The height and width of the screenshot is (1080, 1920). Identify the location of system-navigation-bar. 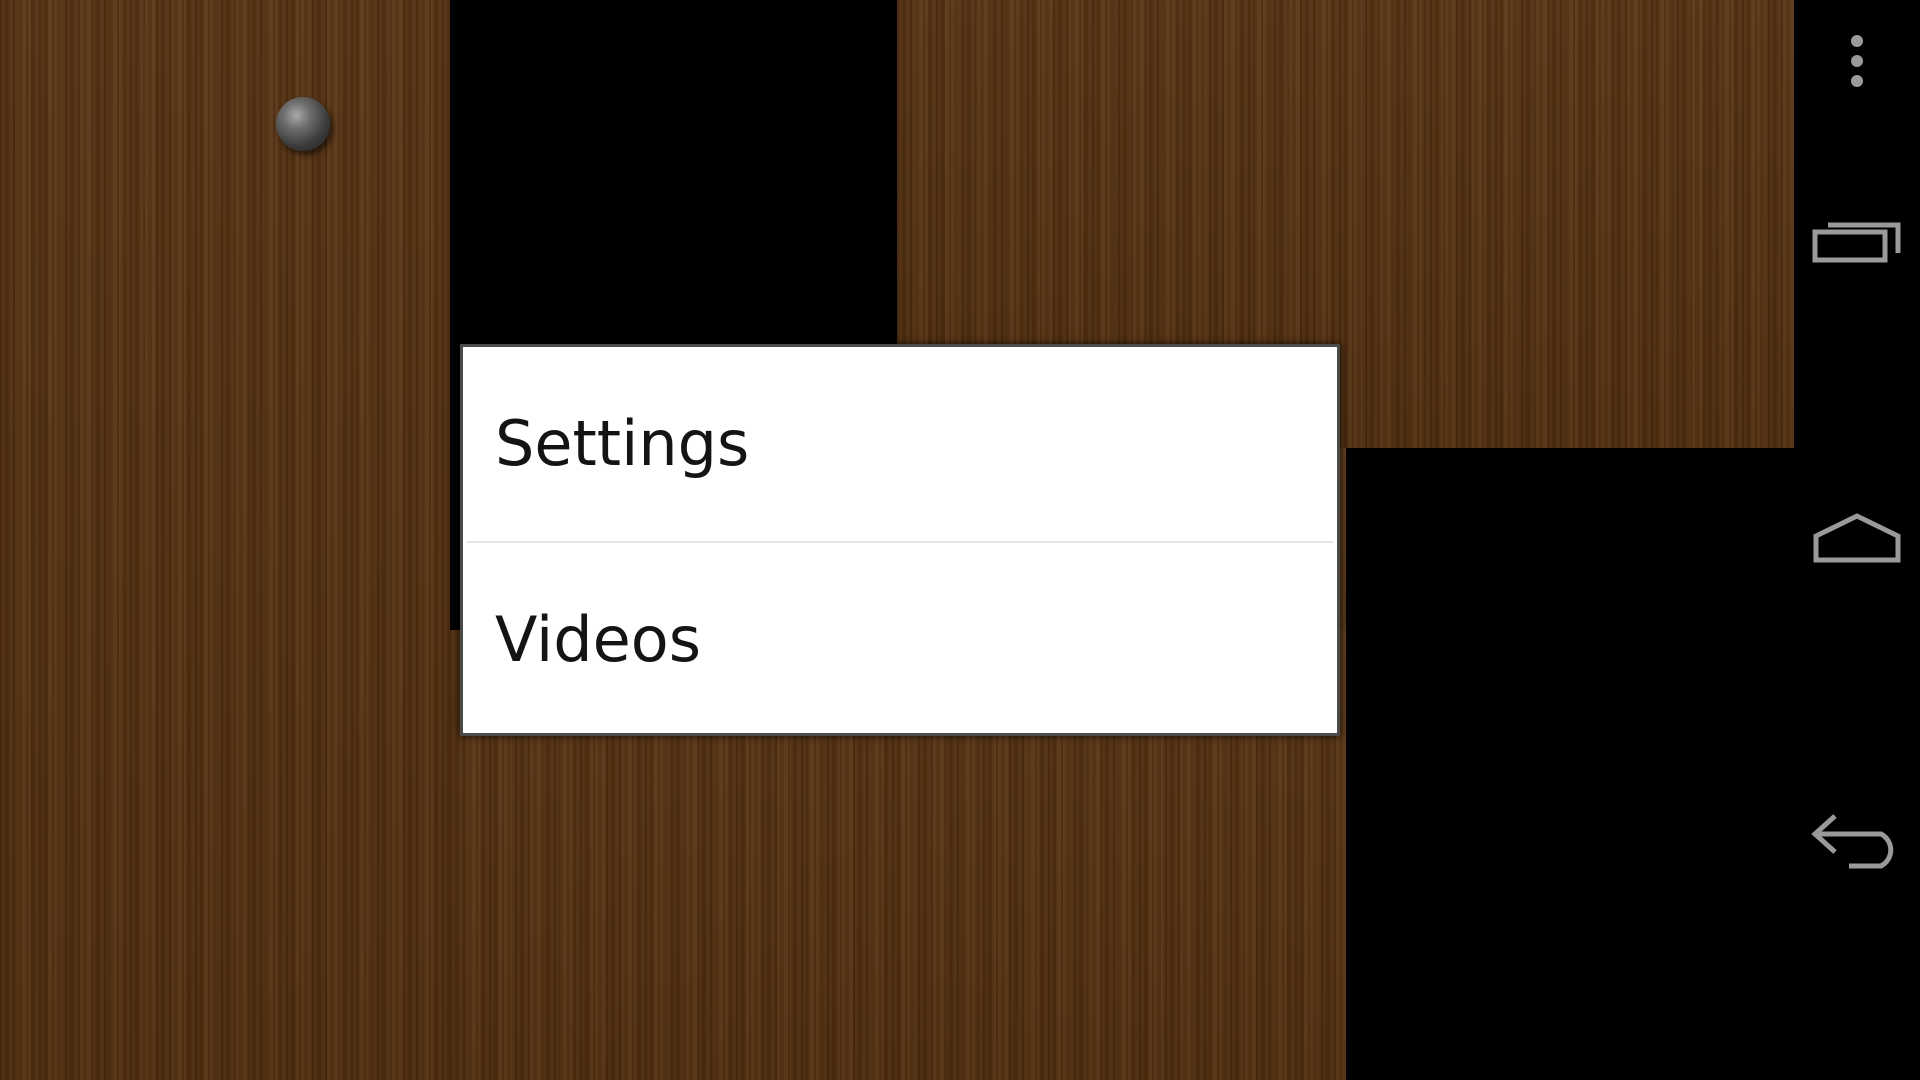
(1857, 540).